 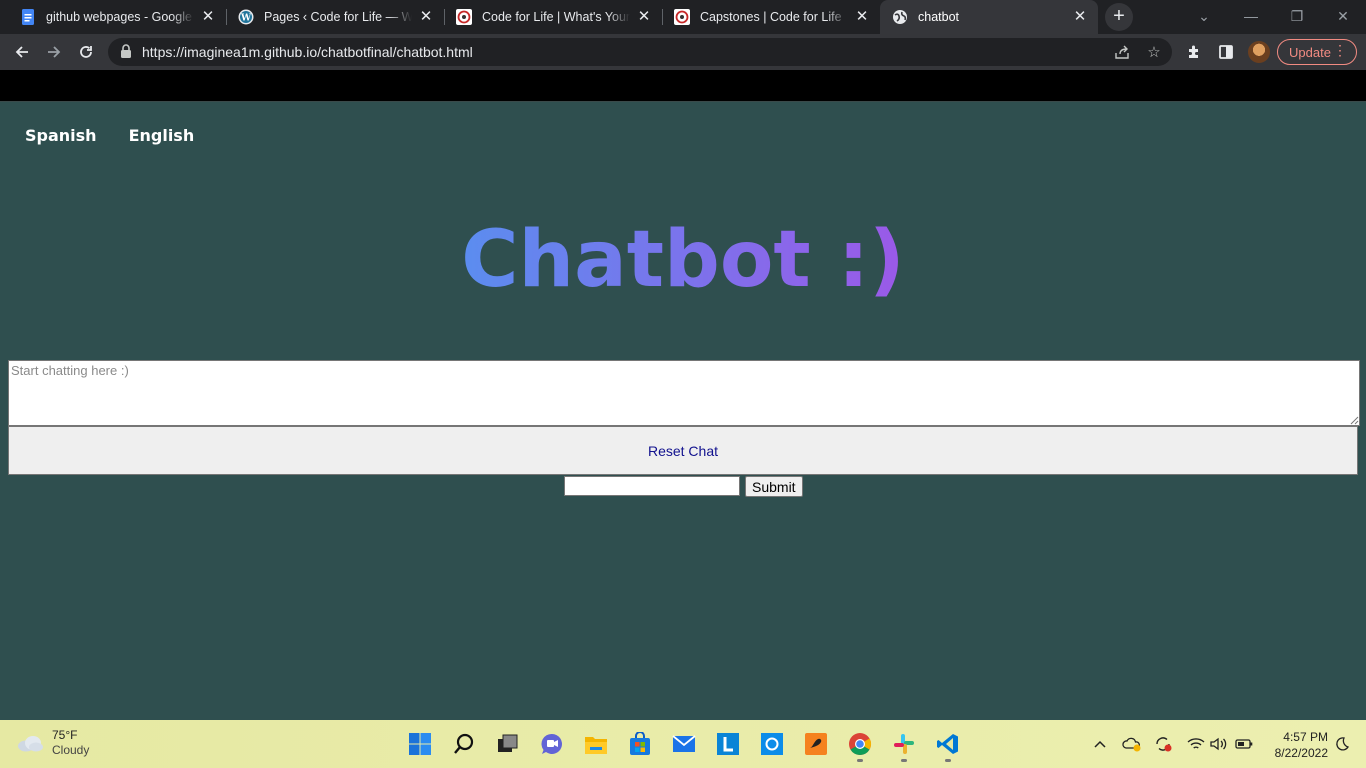 What do you see at coordinates (338, 17) in the screenshot?
I see `tab-title: Pages ‹ Code for Life — Word` at bounding box center [338, 17].